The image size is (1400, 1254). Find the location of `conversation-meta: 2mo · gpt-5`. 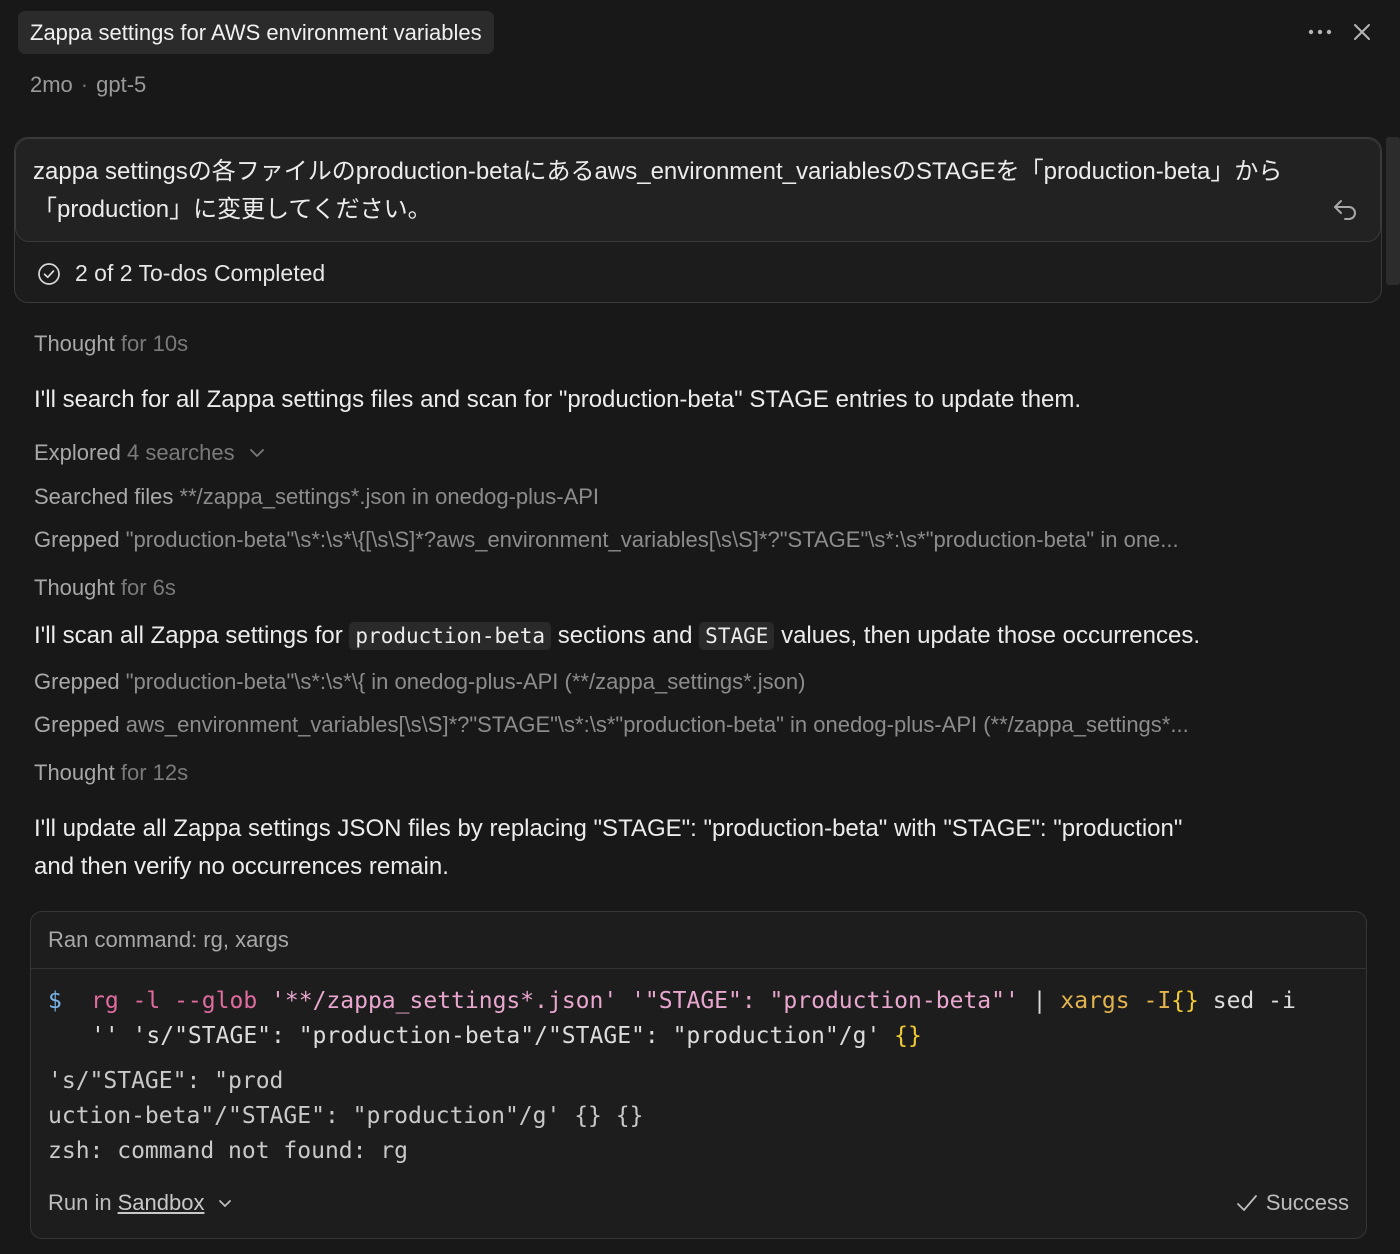

conversation-meta: 2mo · gpt-5 is located at coordinates (88, 85).